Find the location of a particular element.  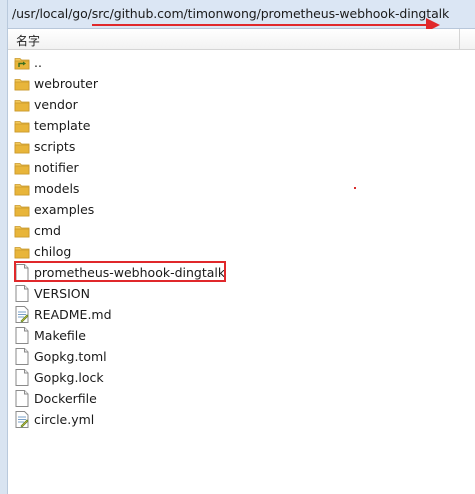

file-row: circle.yml is located at coordinates (234, 419).